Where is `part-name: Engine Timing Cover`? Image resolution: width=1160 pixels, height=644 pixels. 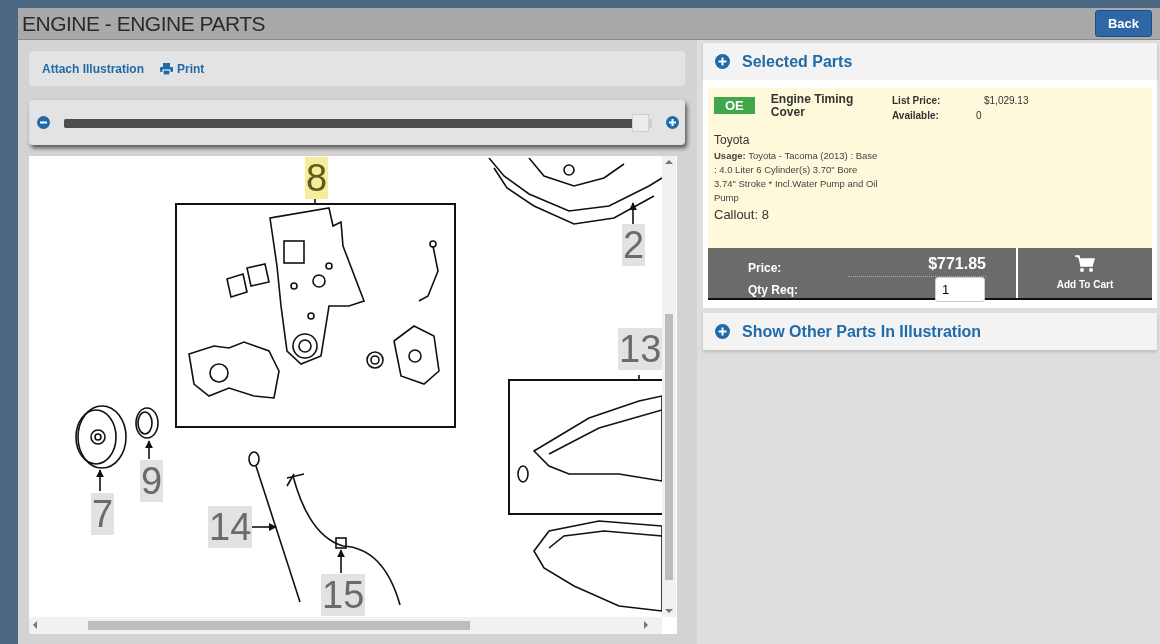
part-name: Engine Timing Cover is located at coordinates (812, 107).